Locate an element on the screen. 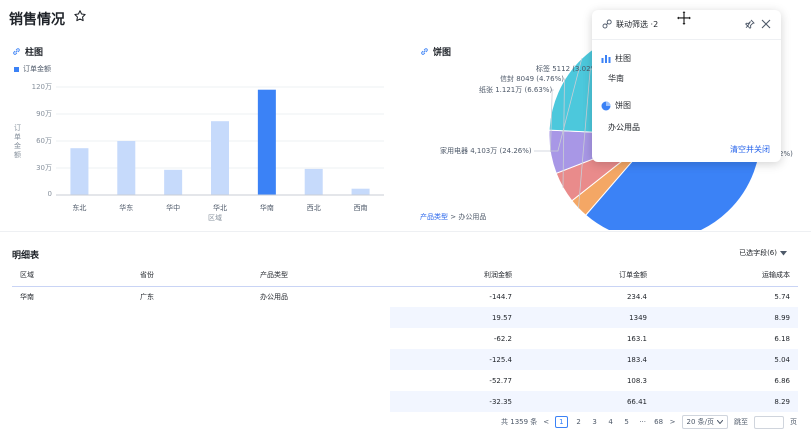  popup-title: 联动筛选 ·2 is located at coordinates (637, 24).